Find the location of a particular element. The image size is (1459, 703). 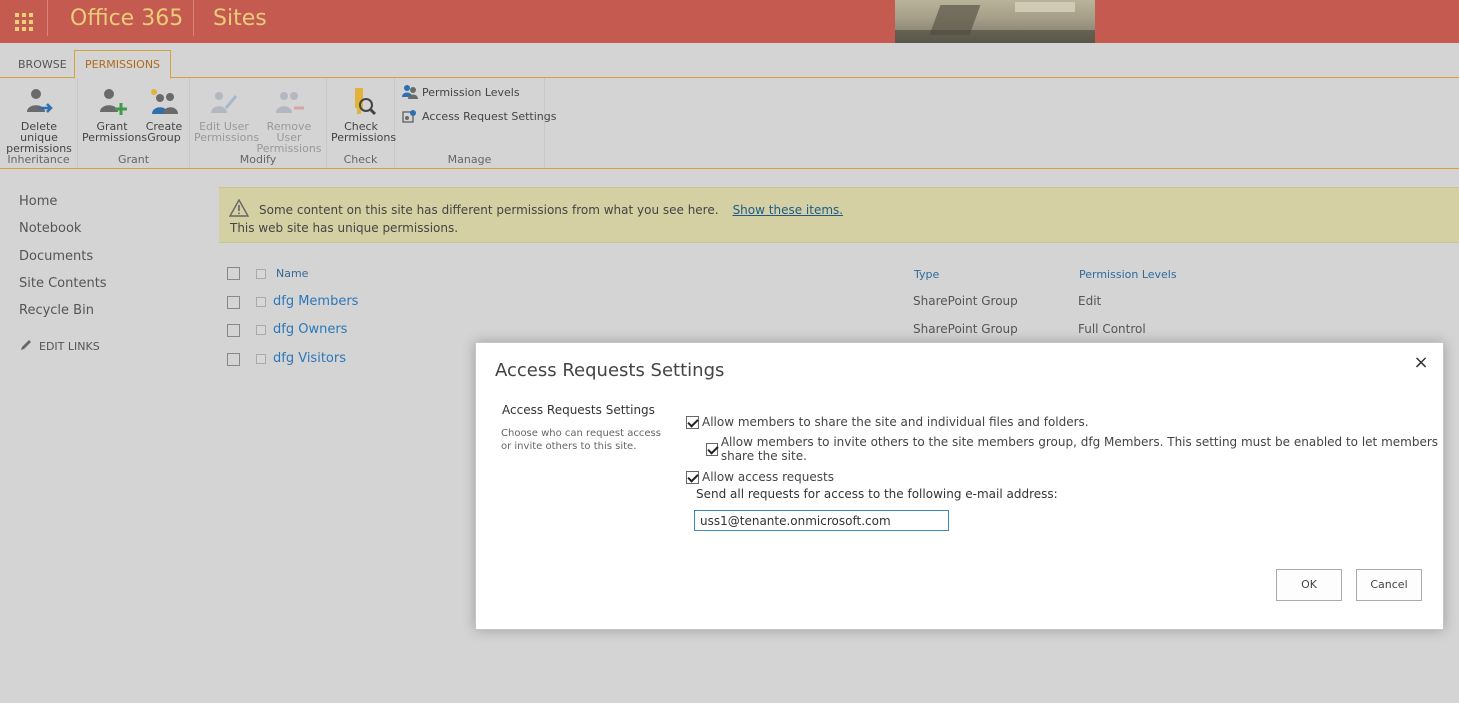

nav-item-recycle-bin: Recycle Bin is located at coordinates (63, 314).